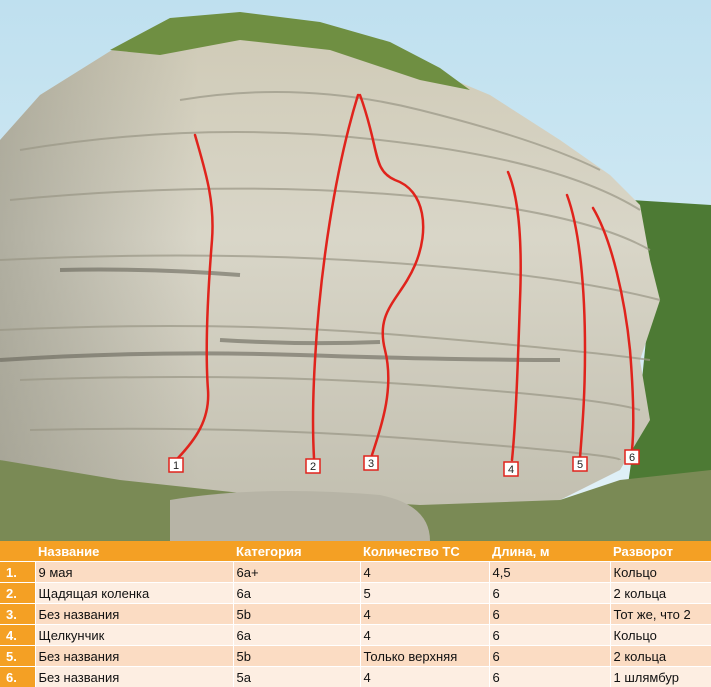 The image size is (711, 687). What do you see at coordinates (18, 656) in the screenshot?
I see `row-number: 5.` at bounding box center [18, 656].